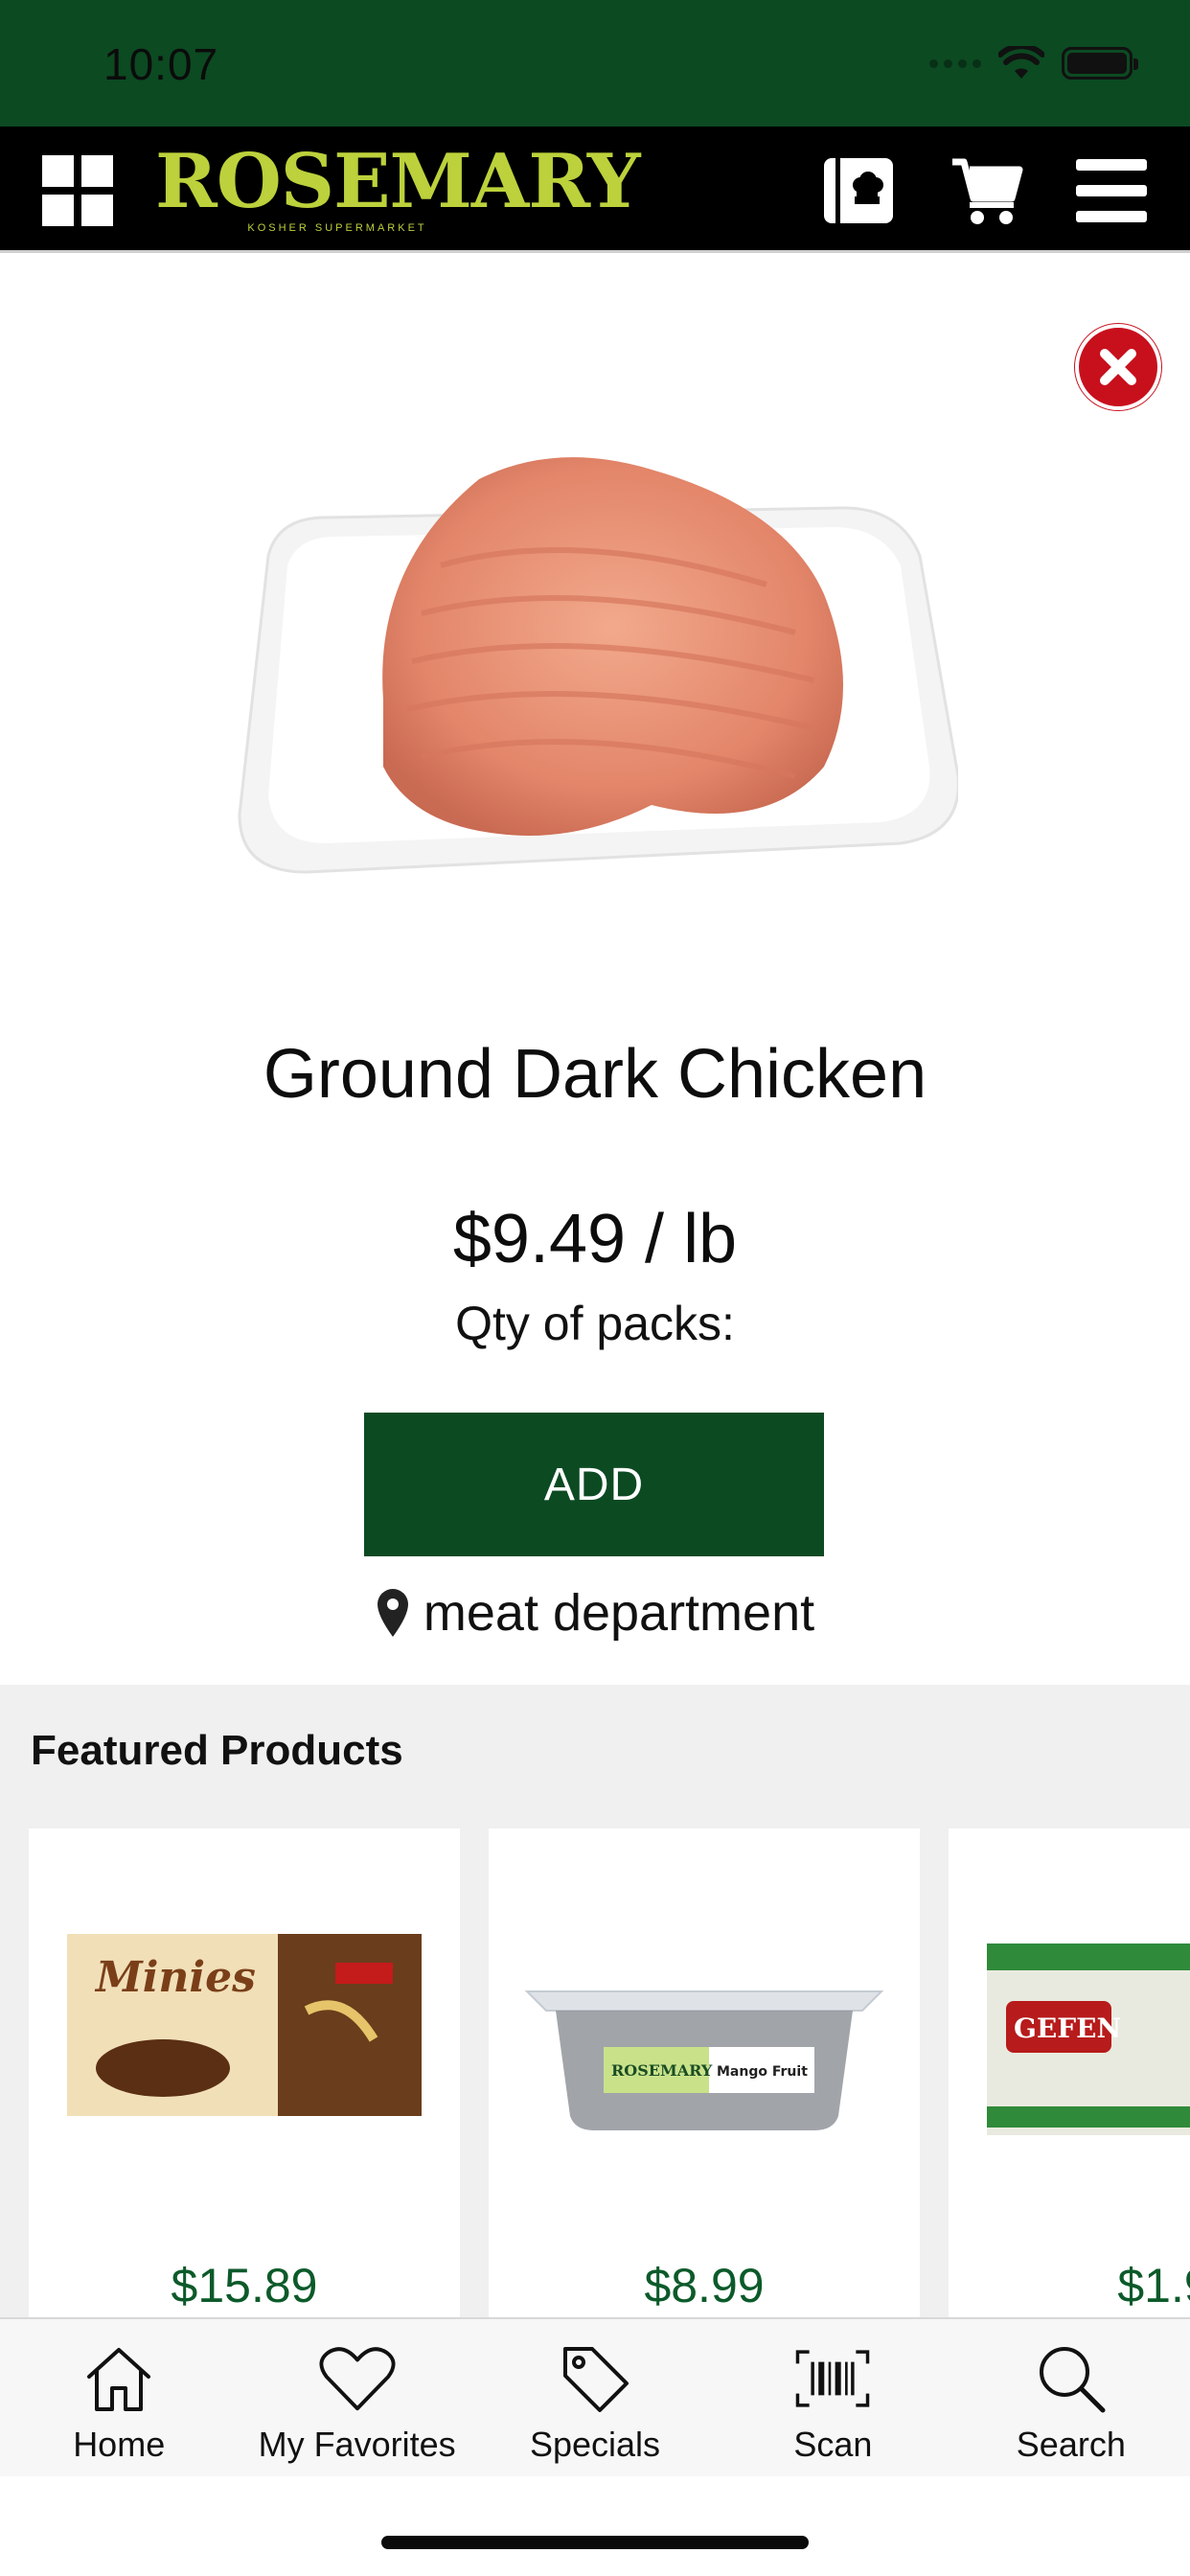 The width and height of the screenshot is (1190, 2576). I want to click on tab-label: Scan, so click(833, 2444).